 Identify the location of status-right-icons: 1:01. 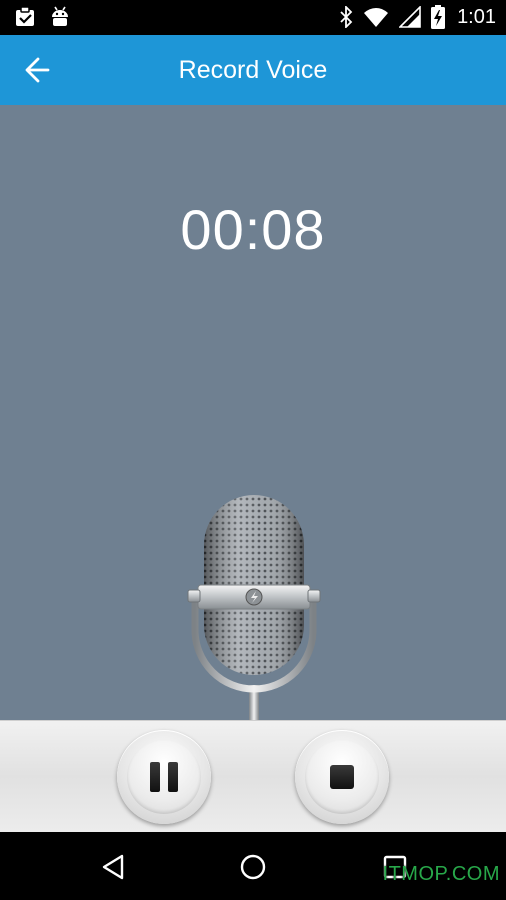
(417, 17).